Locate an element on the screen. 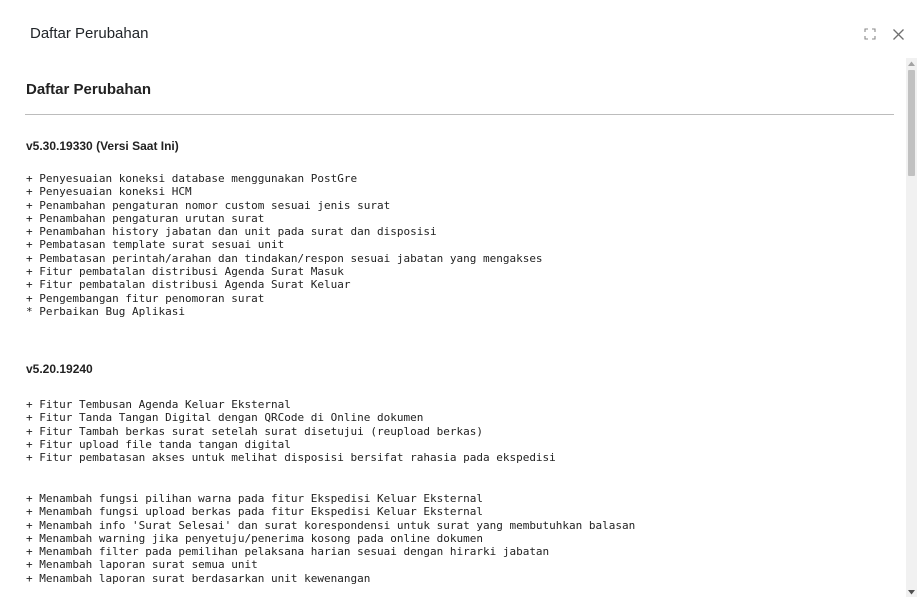 This screenshot has width=917, height=597. modal-header: Daftar Perubahan is located at coordinates (458, 29).